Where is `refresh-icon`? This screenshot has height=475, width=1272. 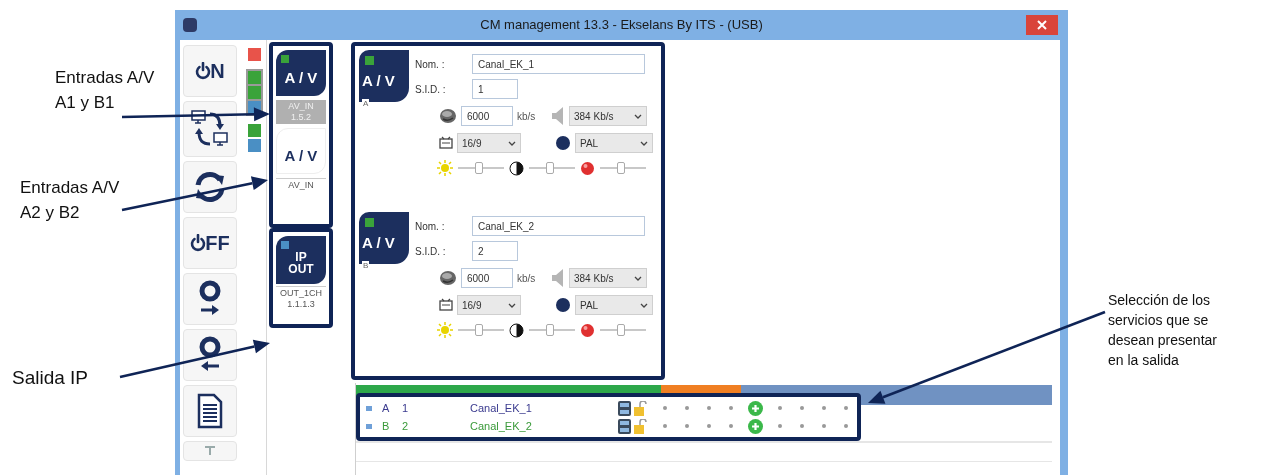 refresh-icon is located at coordinates (210, 187).